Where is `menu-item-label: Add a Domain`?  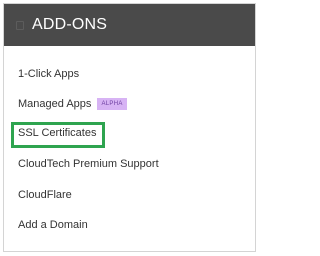
menu-item-label: Add a Domain is located at coordinates (53, 225).